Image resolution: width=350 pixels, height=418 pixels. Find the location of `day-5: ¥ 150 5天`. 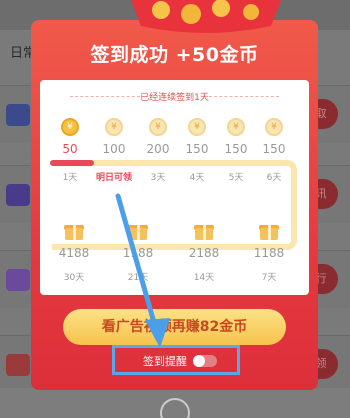

day-5: ¥ 150 5天 is located at coordinates (236, 150).